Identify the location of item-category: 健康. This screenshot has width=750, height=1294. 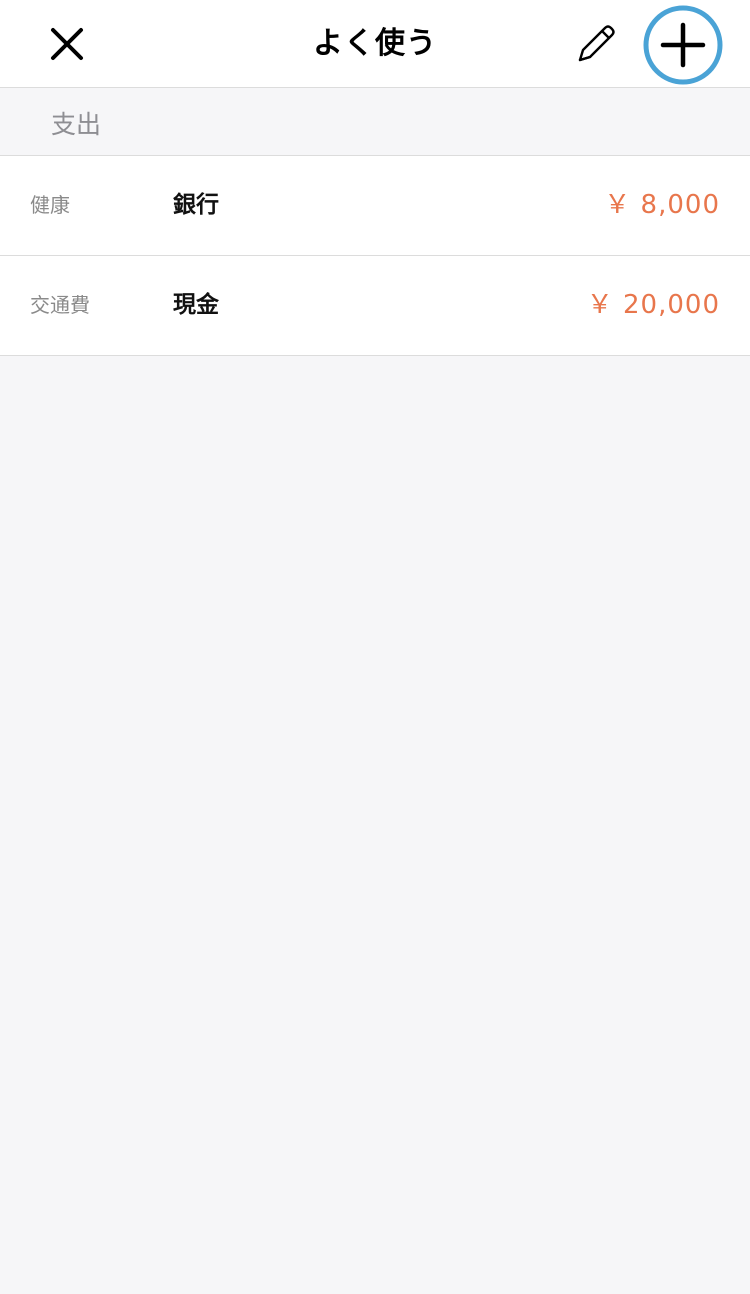
(50, 205).